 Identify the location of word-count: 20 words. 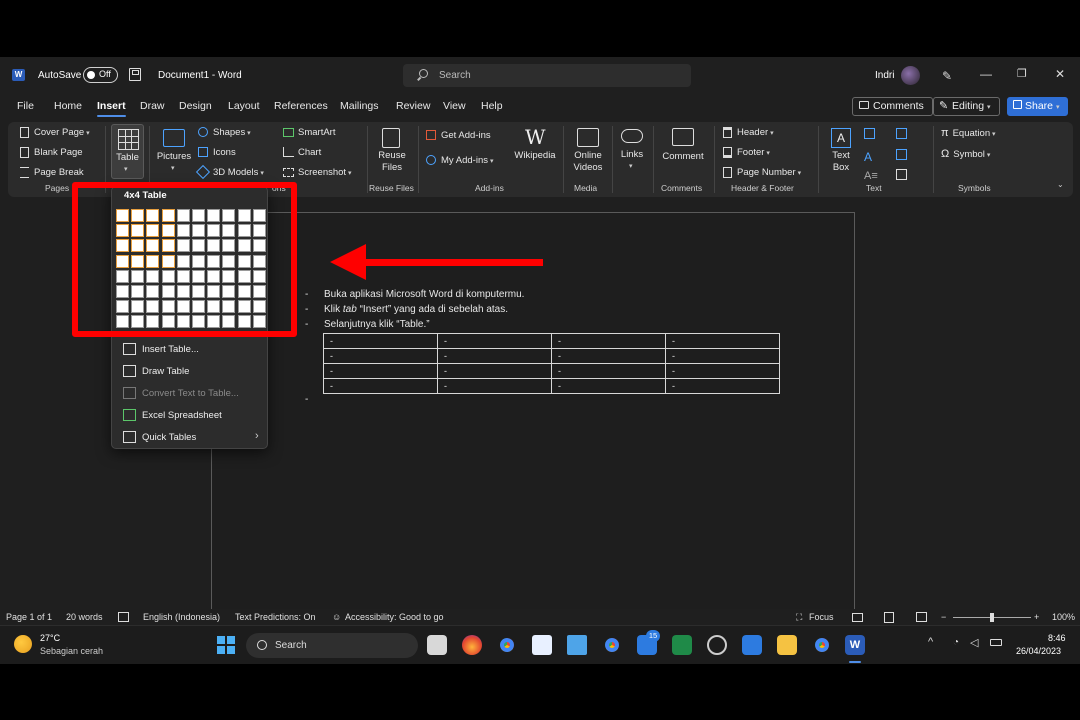
(84, 617).